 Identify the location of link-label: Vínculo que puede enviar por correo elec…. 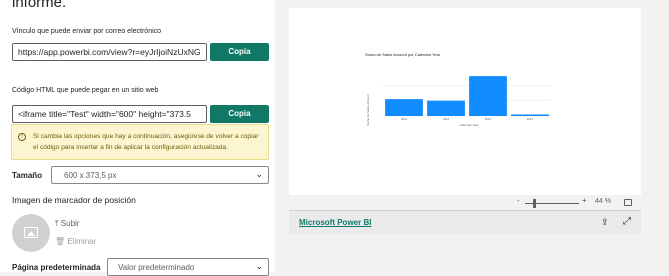
(87, 31).